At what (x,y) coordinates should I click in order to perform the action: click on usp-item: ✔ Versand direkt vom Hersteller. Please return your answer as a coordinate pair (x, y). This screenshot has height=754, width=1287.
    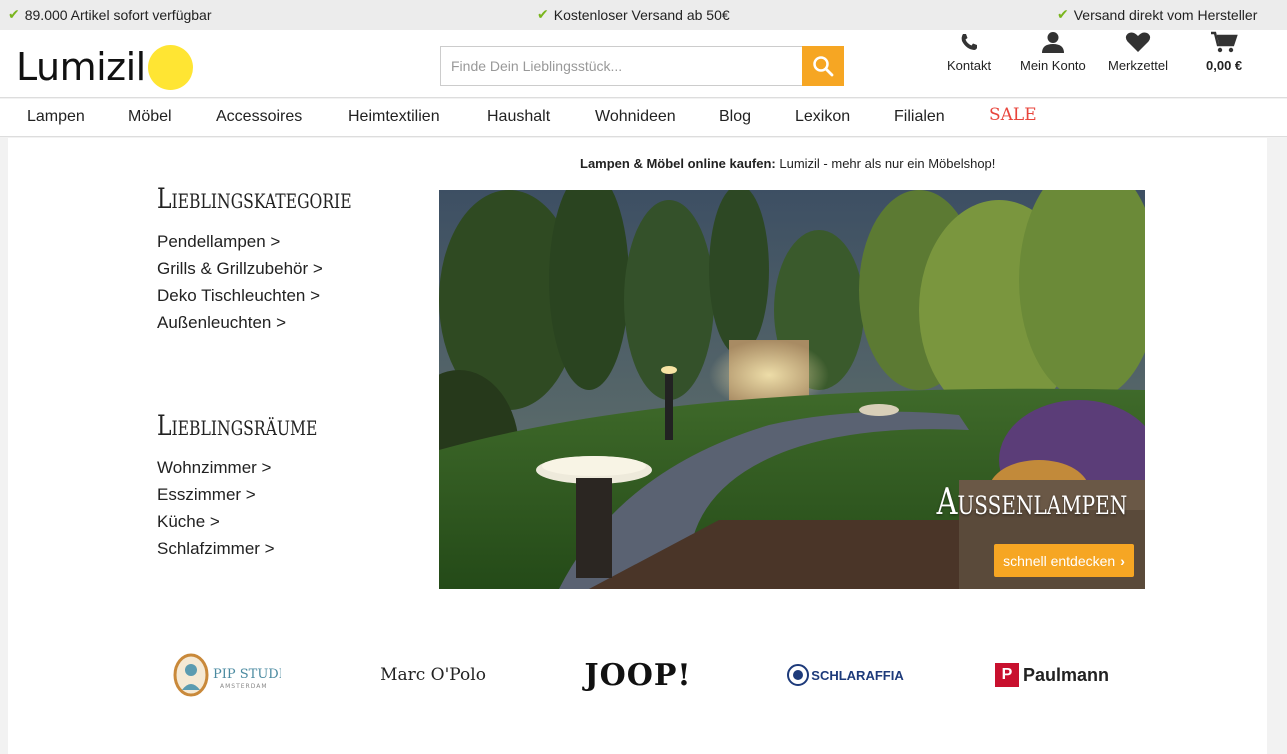
    Looking at the image, I should click on (1157, 14).